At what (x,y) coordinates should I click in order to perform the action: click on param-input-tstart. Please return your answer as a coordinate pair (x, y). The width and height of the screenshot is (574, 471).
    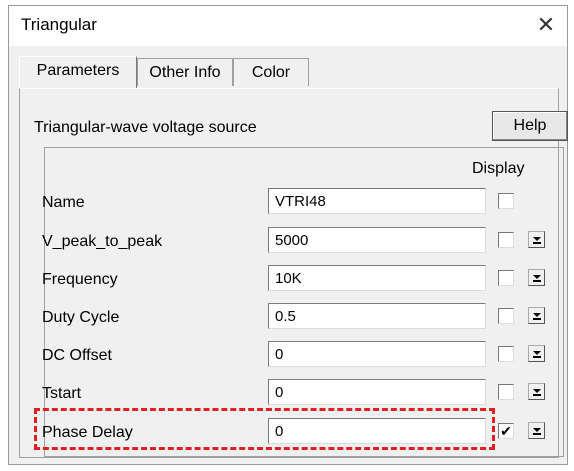
    Looking at the image, I should click on (377, 392).